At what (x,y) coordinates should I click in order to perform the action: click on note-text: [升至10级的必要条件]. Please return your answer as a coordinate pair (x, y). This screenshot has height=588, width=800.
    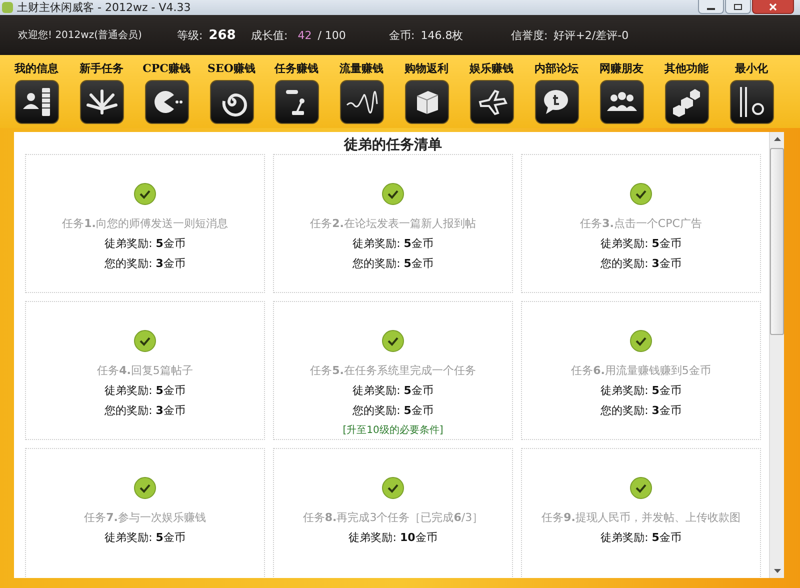
    Looking at the image, I should click on (393, 430).